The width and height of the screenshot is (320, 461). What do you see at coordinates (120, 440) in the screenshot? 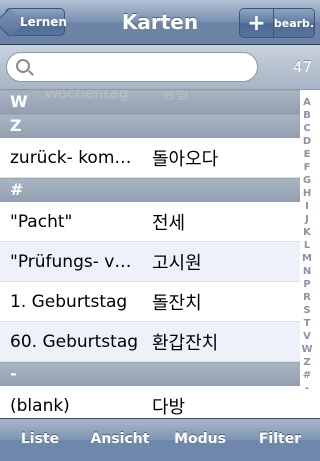
I see `toolbar-view-button: Ansicht` at bounding box center [120, 440].